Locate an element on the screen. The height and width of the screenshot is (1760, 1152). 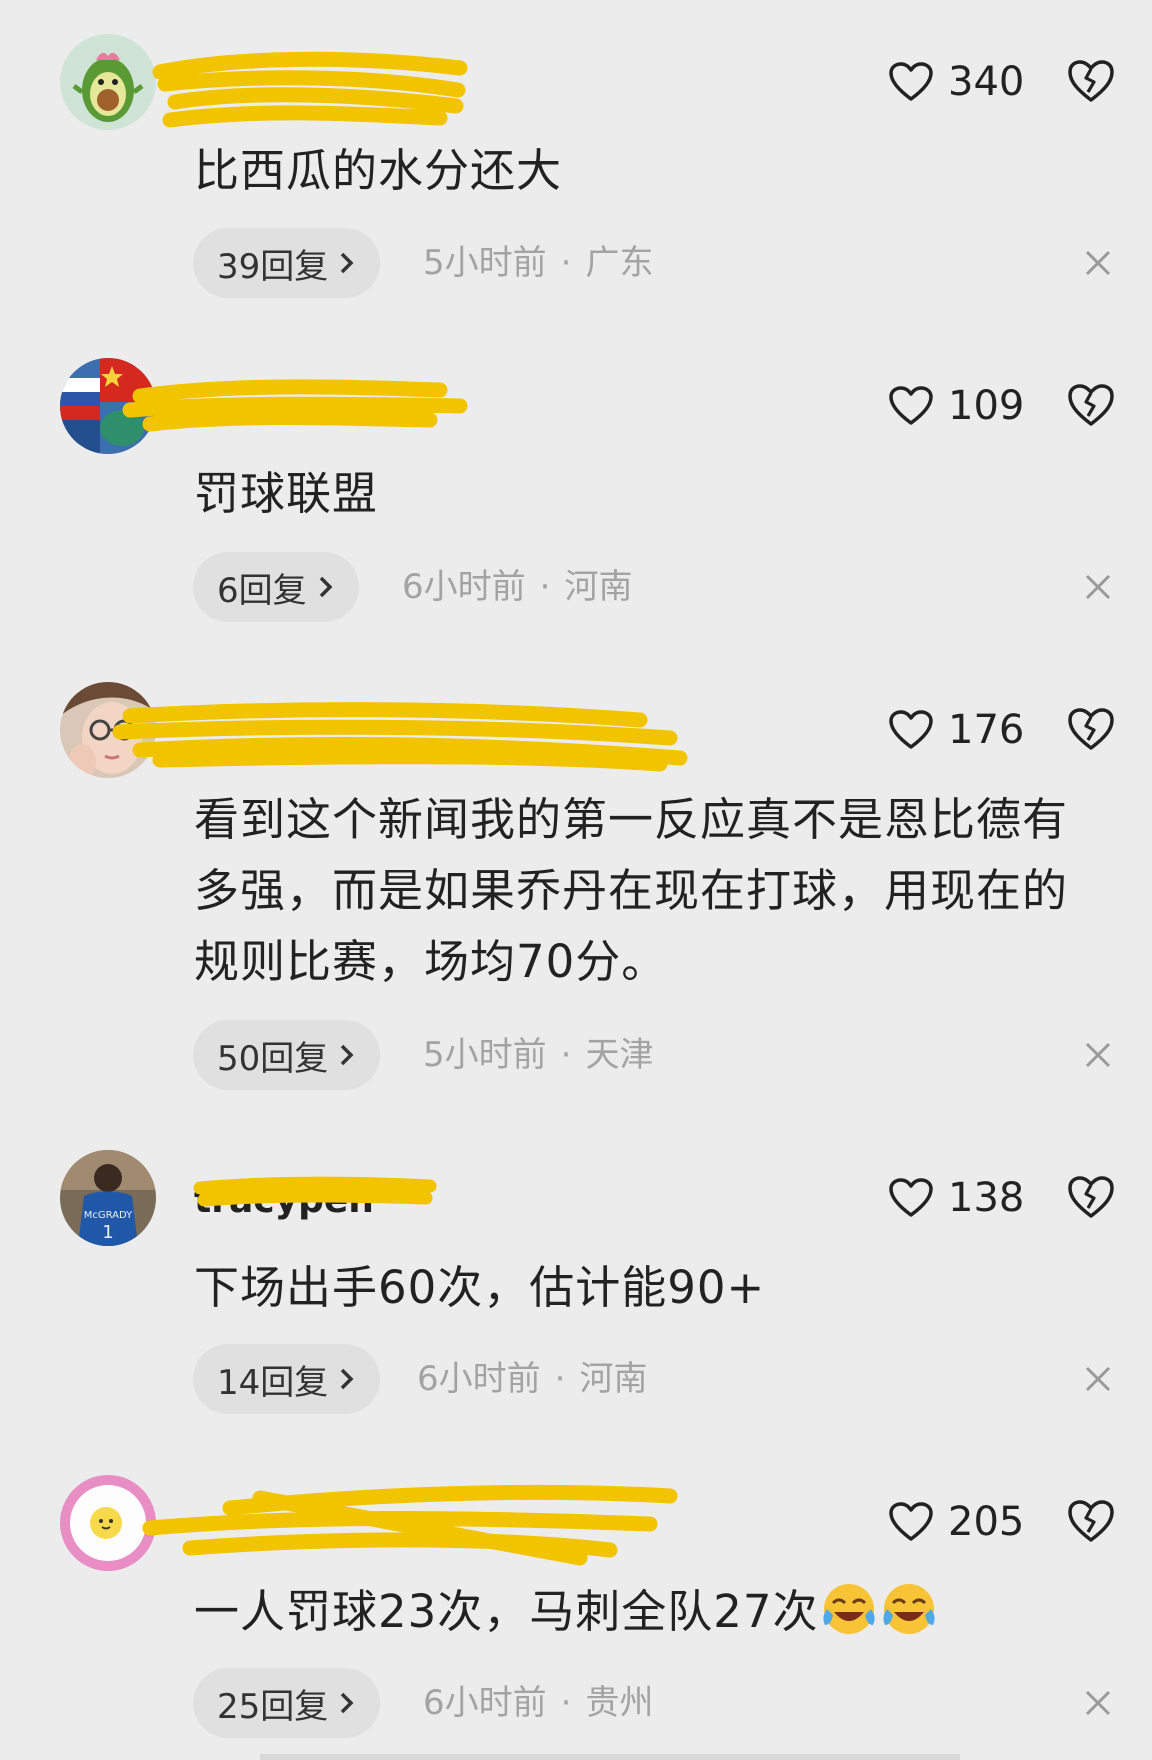
basketball-player-avatar-icon: McGRADY 1 is located at coordinates (108, 1198).